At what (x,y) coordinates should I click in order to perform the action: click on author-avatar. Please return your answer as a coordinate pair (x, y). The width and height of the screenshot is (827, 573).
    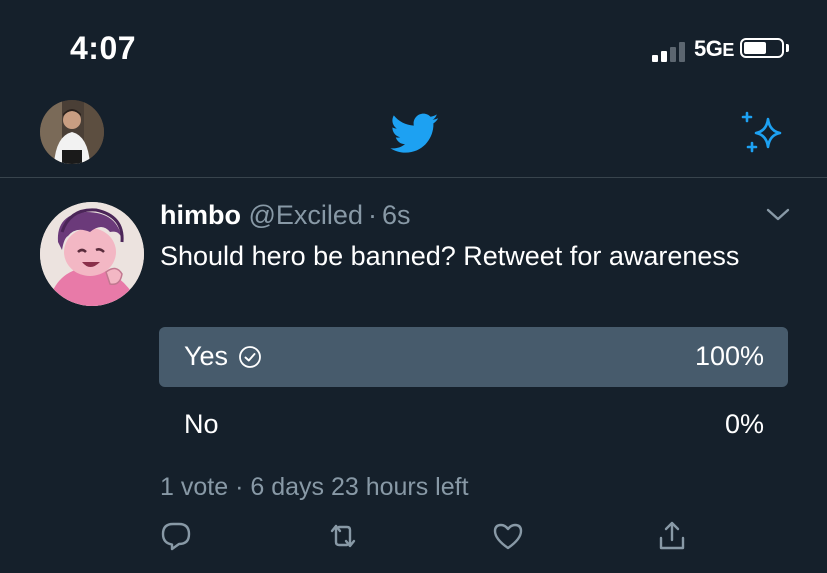
    Looking at the image, I should click on (92, 254).